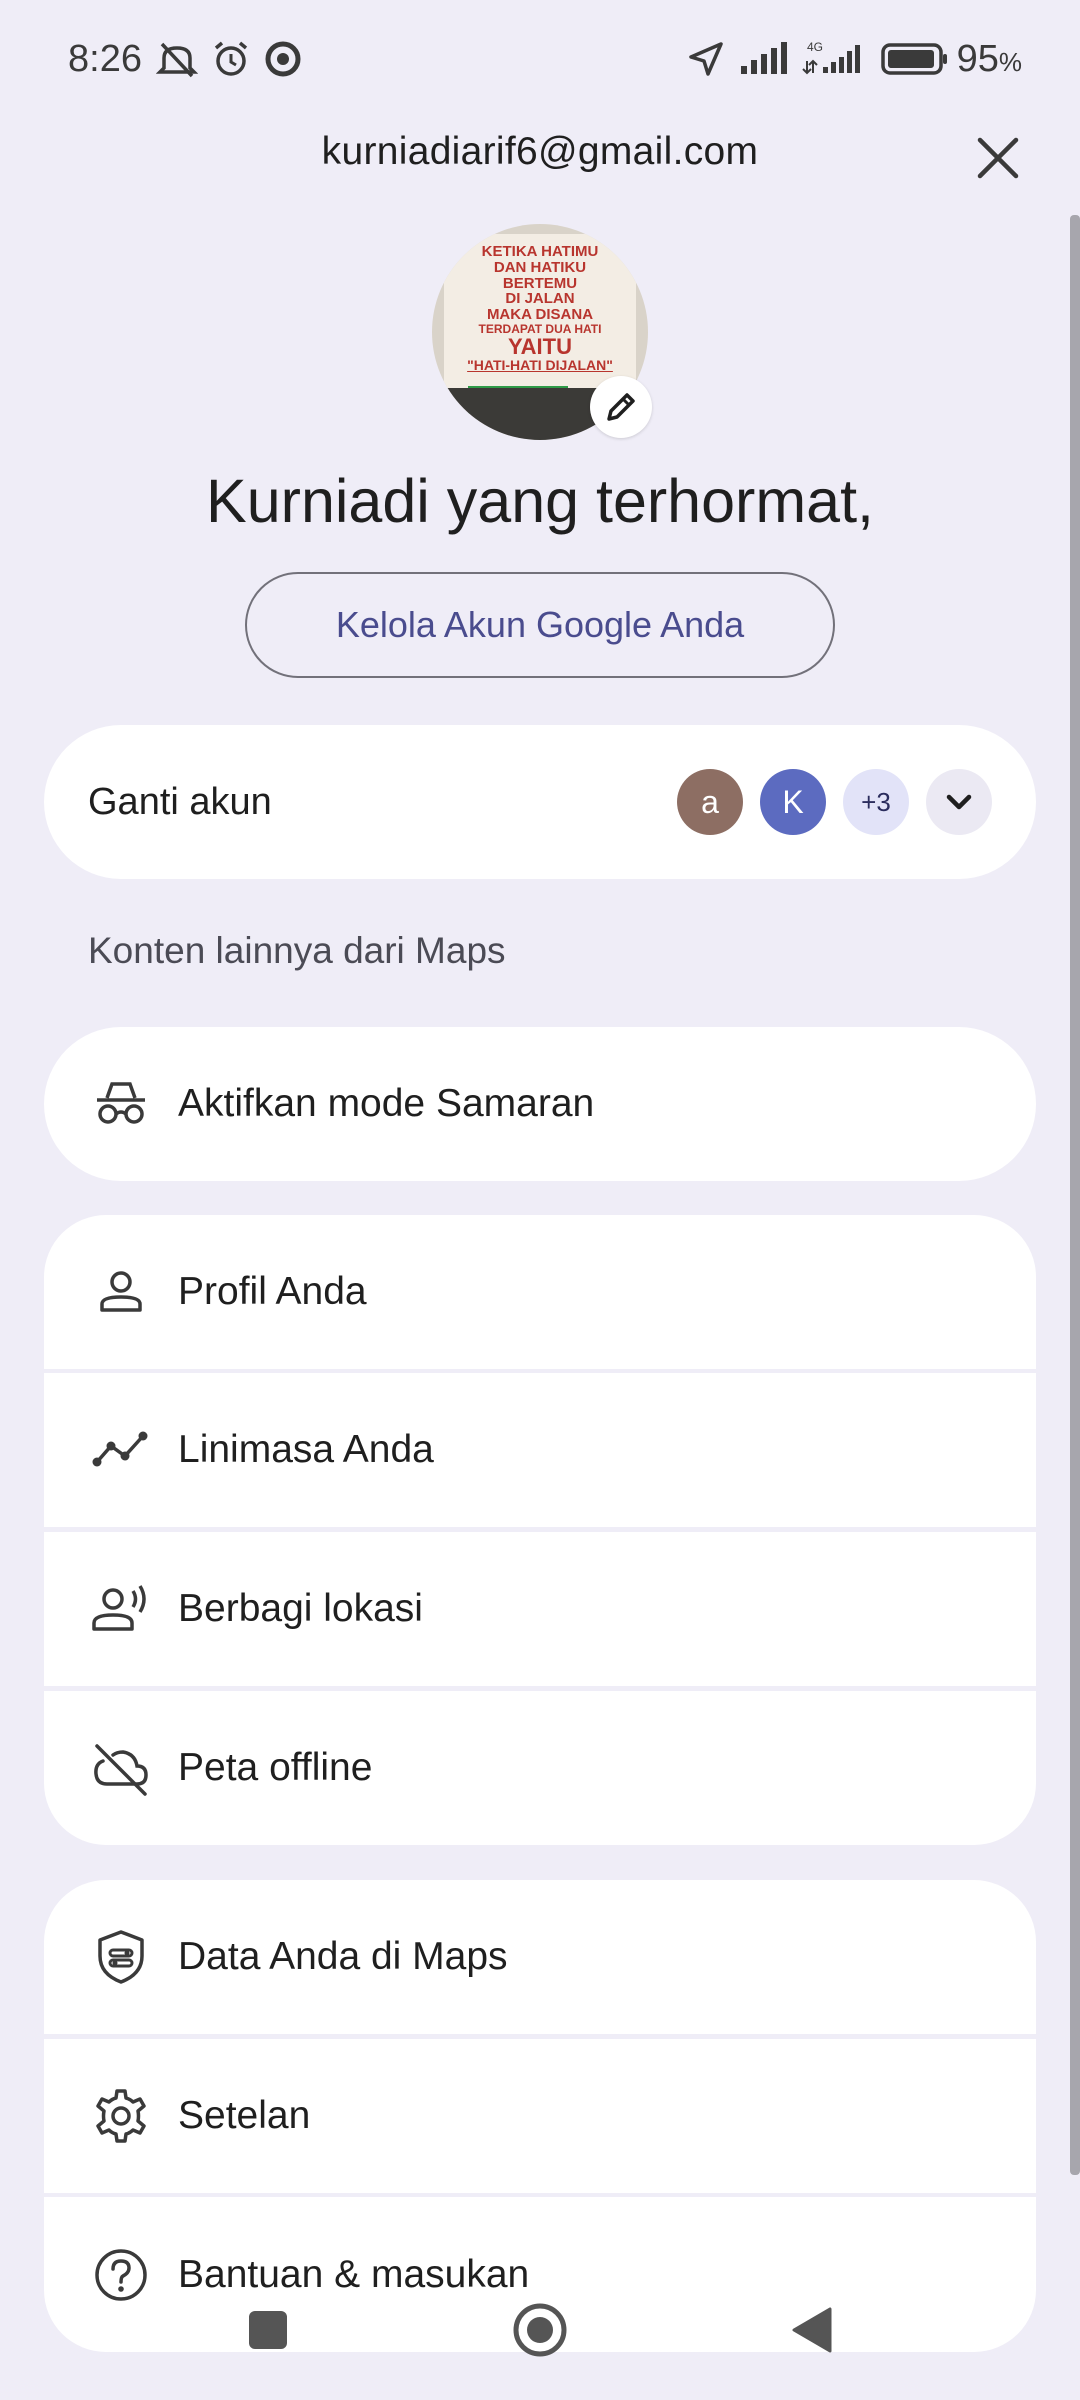  I want to click on menu-item-timeline: Linimasa Anda, so click(540, 1450).